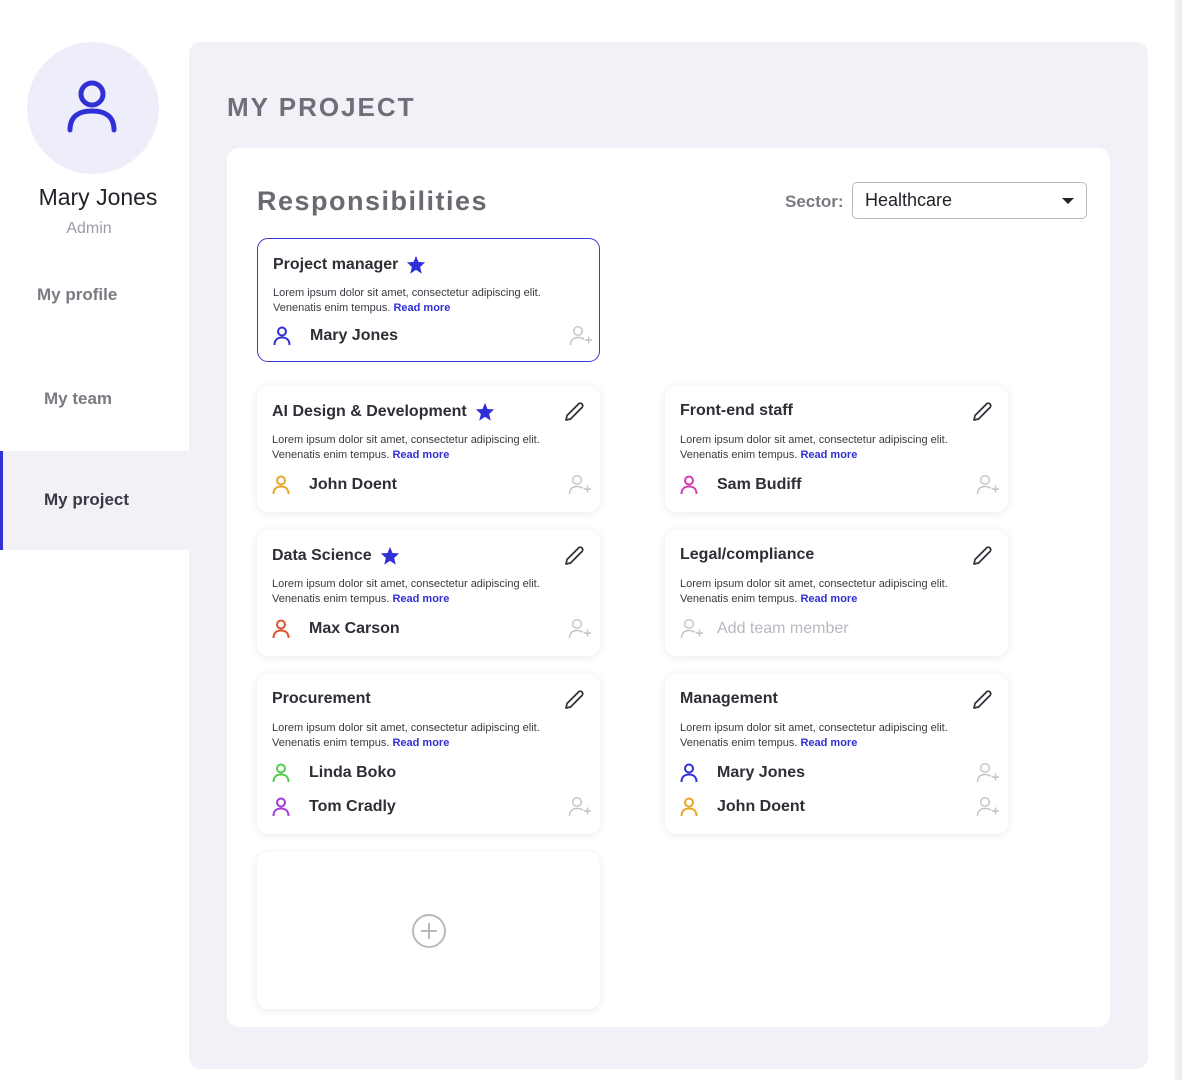 Image resolution: width=1182 pixels, height=1080 pixels. What do you see at coordinates (87, 499) in the screenshot?
I see `nav-item-label: My project` at bounding box center [87, 499].